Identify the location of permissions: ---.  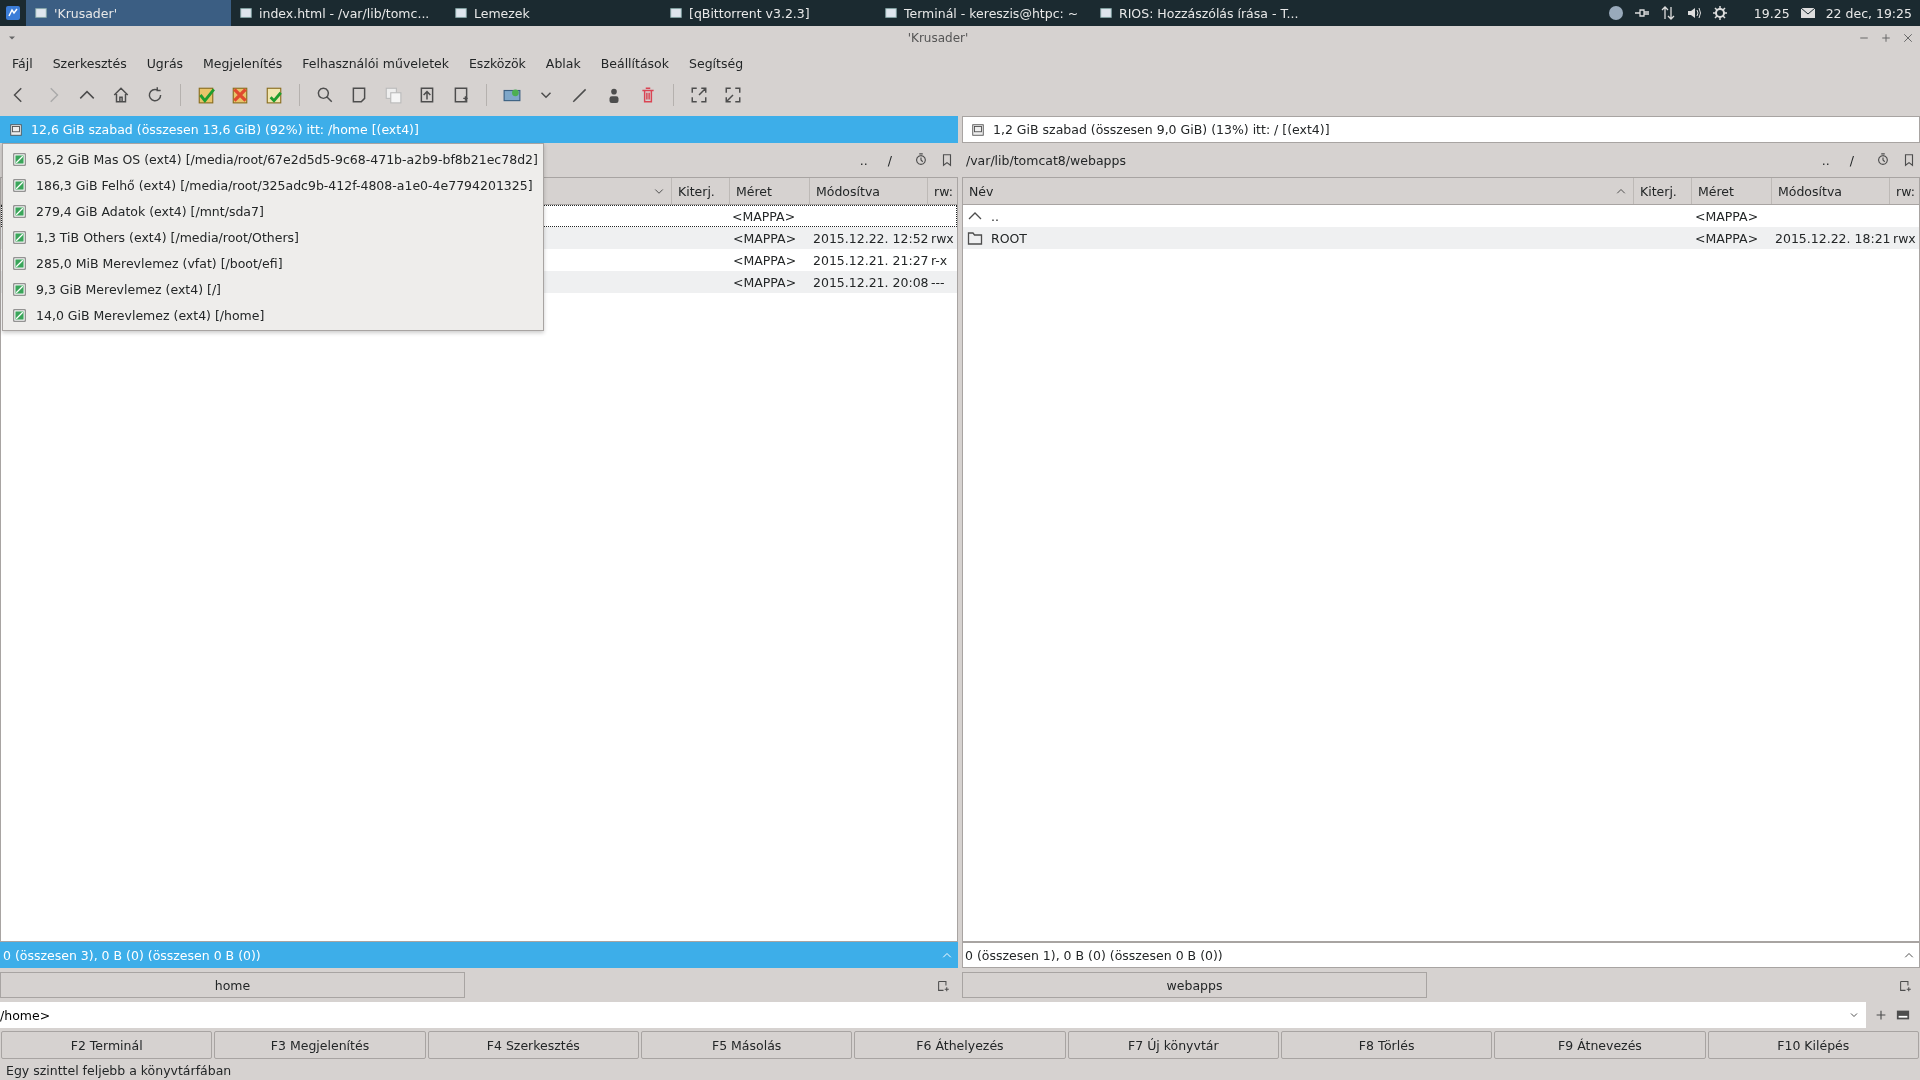
(938, 282).